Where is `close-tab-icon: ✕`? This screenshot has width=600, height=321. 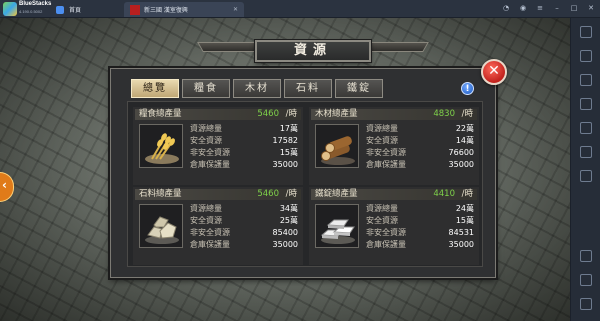 close-tab-icon: ✕ is located at coordinates (235, 9).